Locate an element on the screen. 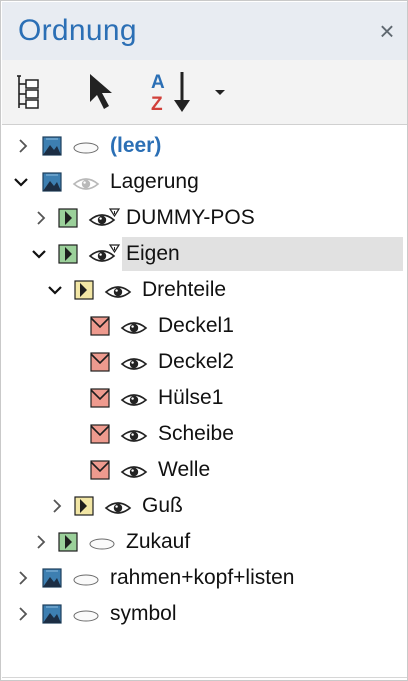 The image size is (408, 681). sort-dropdown-button is located at coordinates (220, 92).